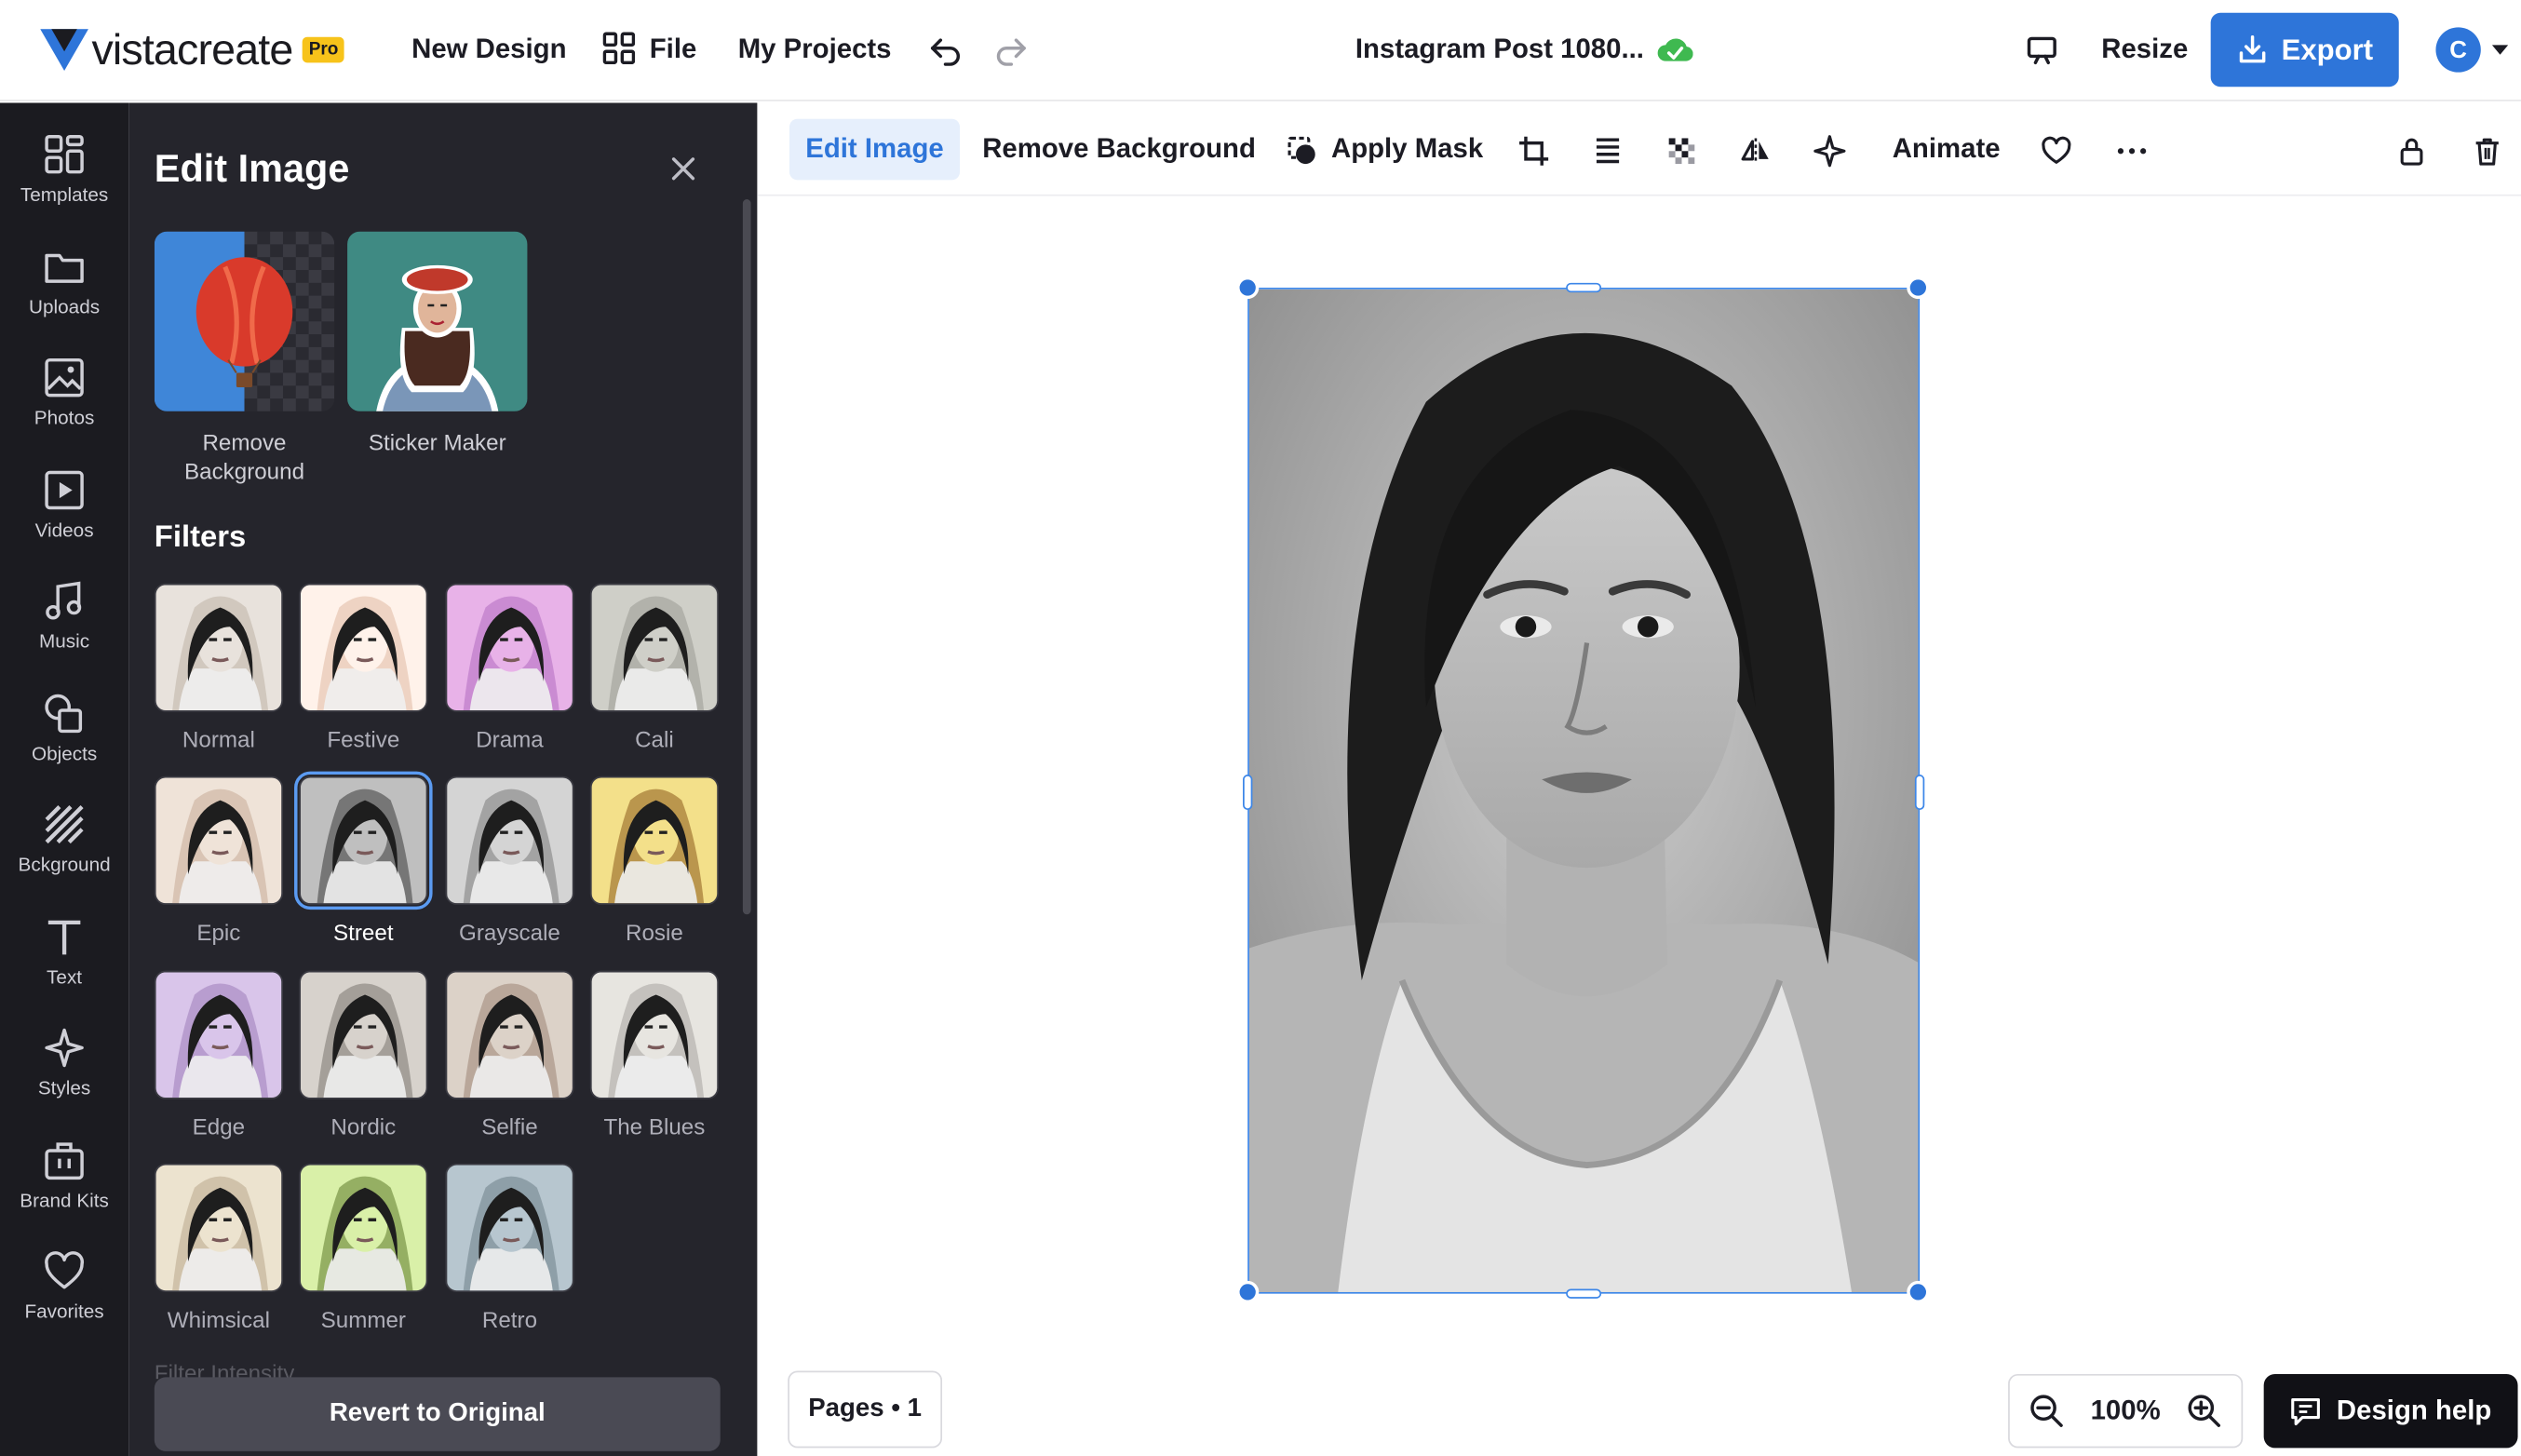 This screenshot has width=2521, height=1456. Describe the element at coordinates (2500, 50) in the screenshot. I see `chevron-down-icon` at that location.